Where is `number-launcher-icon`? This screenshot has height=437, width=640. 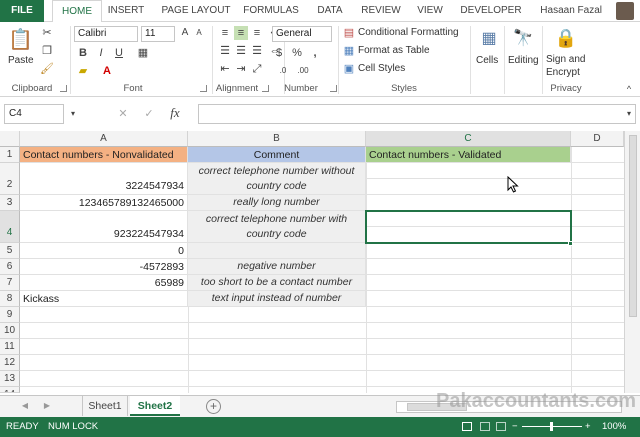 number-launcher-icon is located at coordinates (333, 88).